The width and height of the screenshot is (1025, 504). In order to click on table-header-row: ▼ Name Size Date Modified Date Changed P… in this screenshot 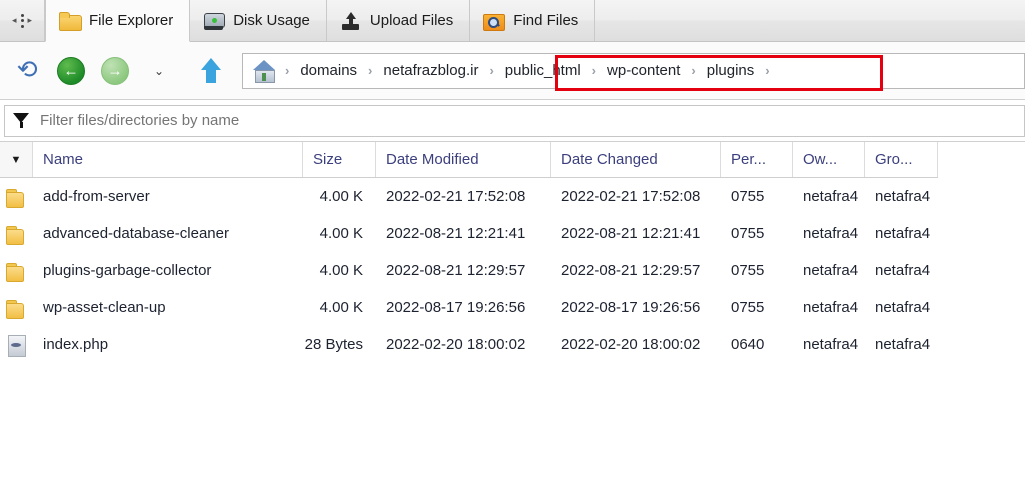, I will do `click(469, 160)`.